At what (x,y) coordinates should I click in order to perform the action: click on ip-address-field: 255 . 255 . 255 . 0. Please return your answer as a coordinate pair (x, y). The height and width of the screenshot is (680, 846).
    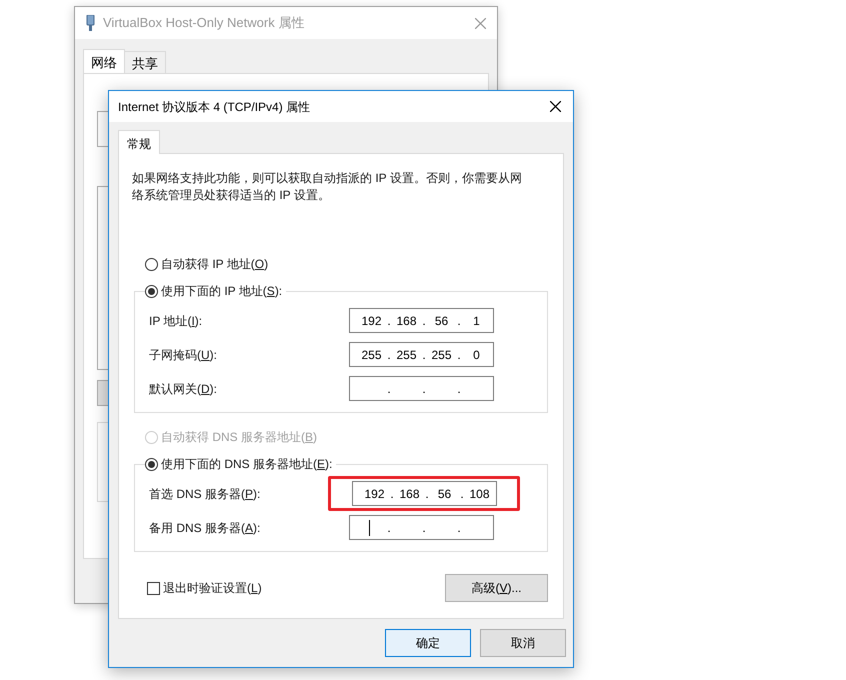
    Looking at the image, I should click on (421, 354).